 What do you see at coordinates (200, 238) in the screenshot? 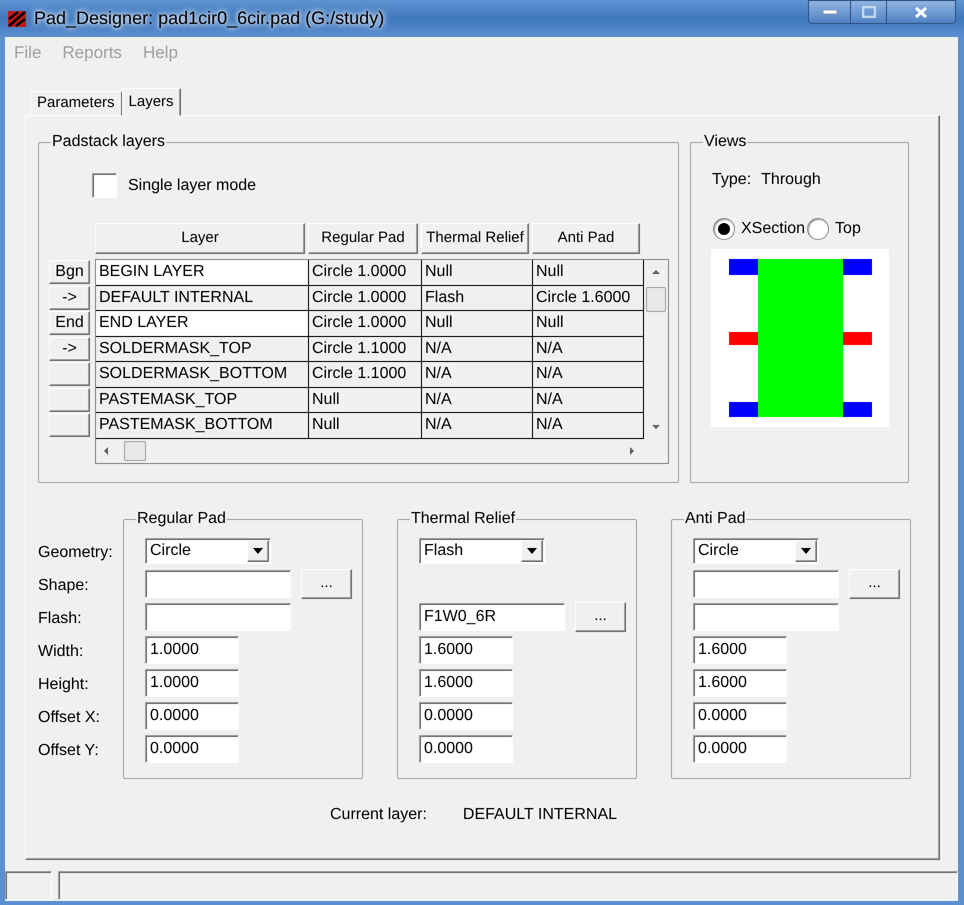
I see `column-header: Layer` at bounding box center [200, 238].